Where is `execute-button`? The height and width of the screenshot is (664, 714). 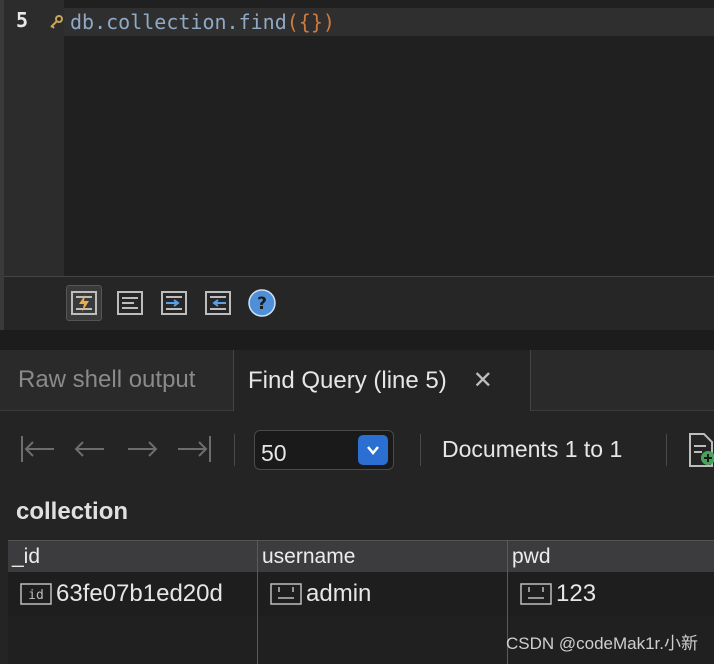 execute-button is located at coordinates (84, 303).